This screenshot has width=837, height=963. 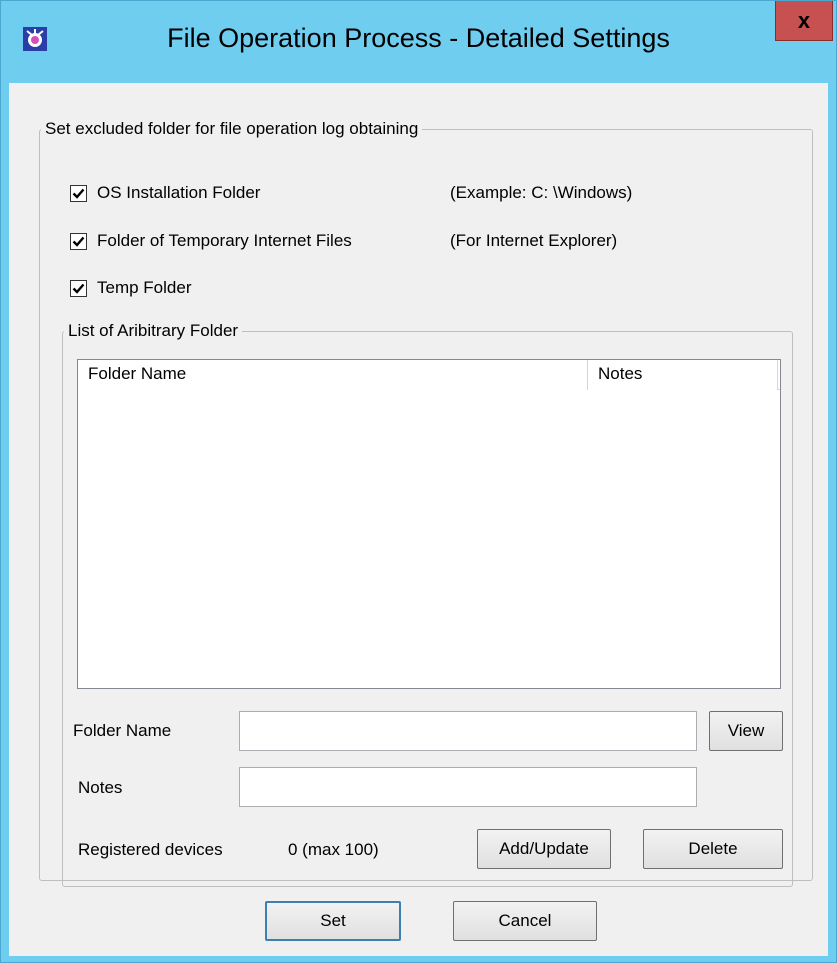 What do you see at coordinates (153, 330) in the screenshot?
I see `arbitrary-folder-group-legend: List of Aribitrary Folder` at bounding box center [153, 330].